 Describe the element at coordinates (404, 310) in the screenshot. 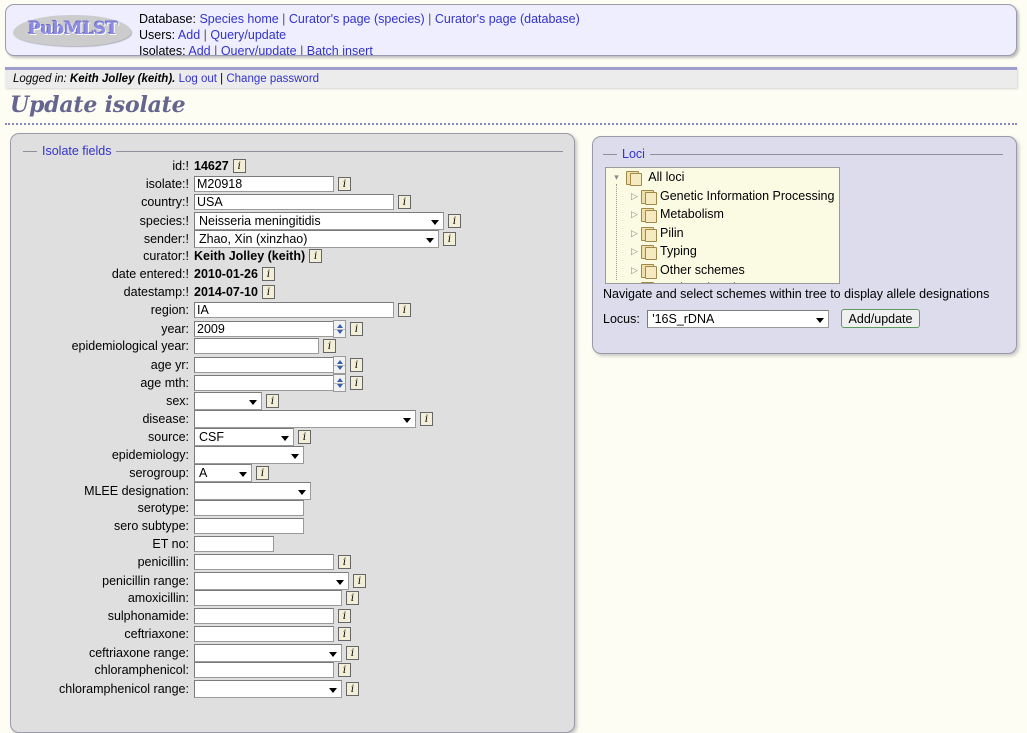

I see `info-icon-region: i` at that location.